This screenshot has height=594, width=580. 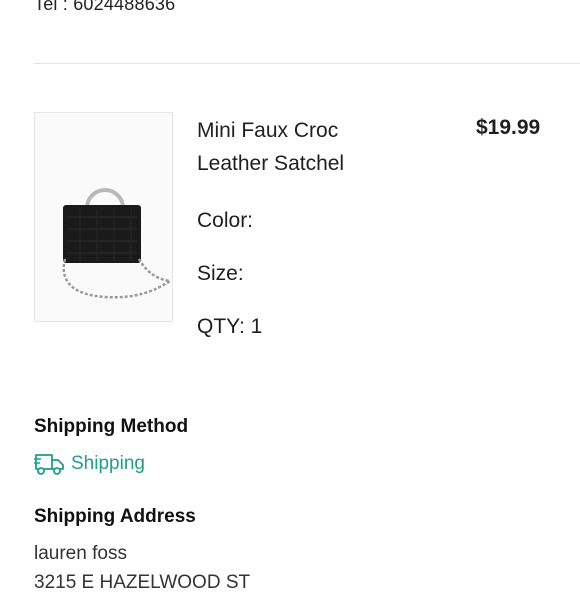 I want to click on shipping-method-row: Shipping, so click(x=89, y=464).